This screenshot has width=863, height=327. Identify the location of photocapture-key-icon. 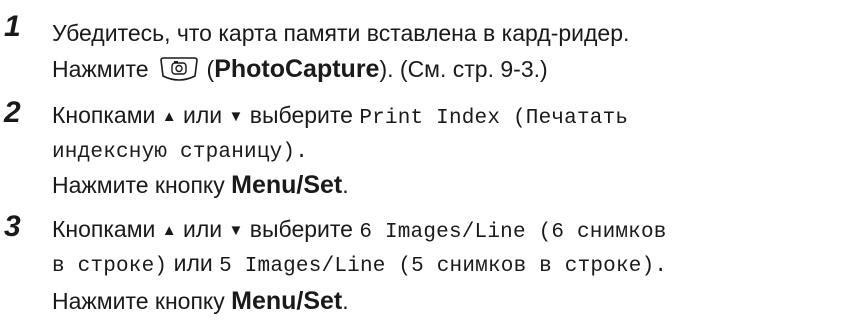
(179, 69).